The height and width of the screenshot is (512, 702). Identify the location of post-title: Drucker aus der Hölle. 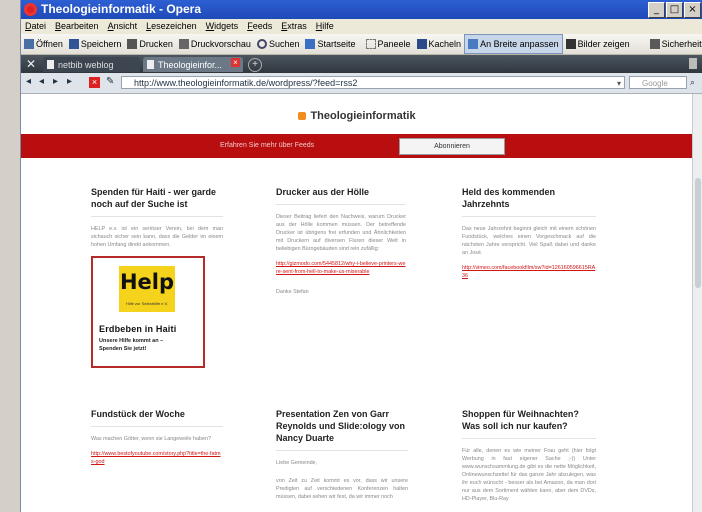
(341, 192).